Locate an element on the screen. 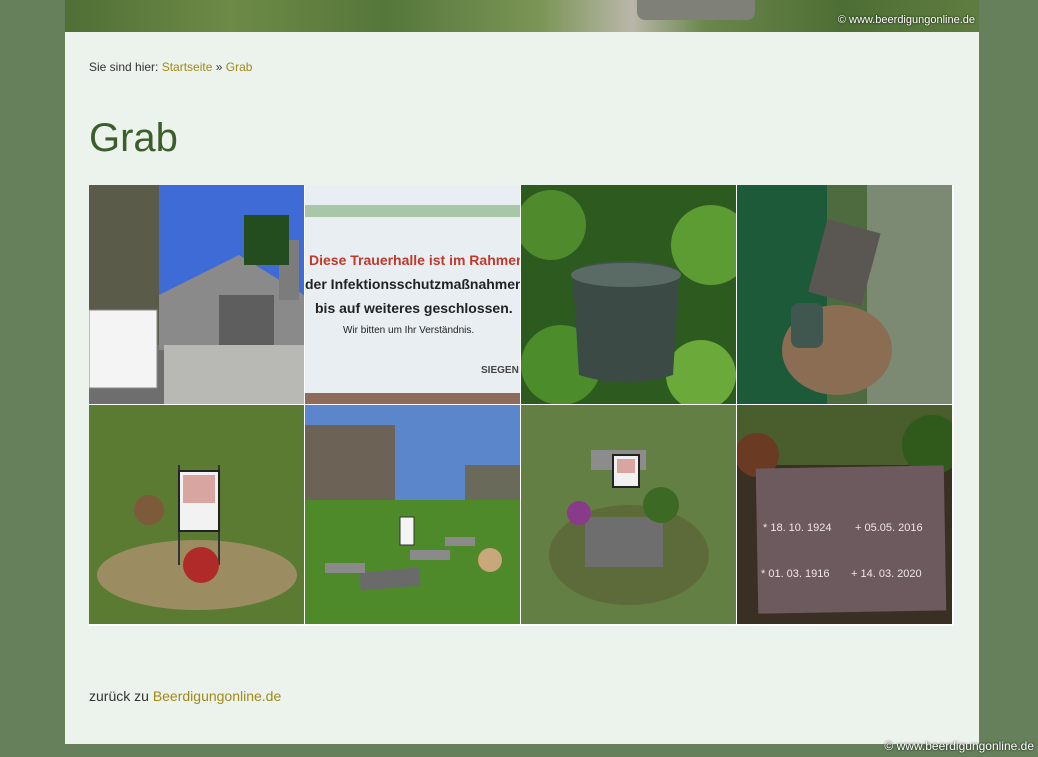 This screenshot has width=1038, height=757. header-stone is located at coordinates (696, 10).